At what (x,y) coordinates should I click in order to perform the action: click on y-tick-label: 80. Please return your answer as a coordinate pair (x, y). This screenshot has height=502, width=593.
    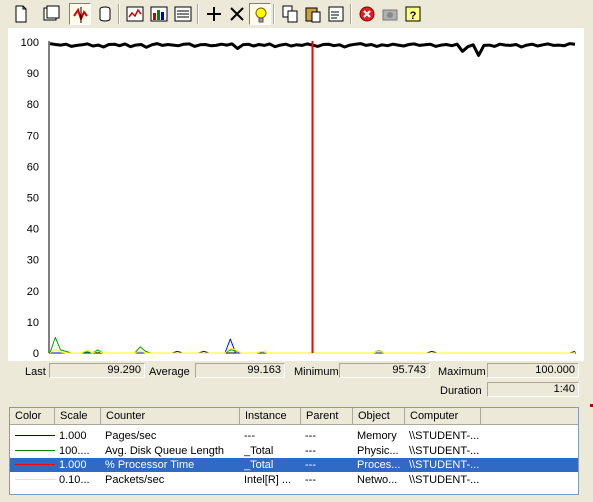
    Looking at the image, I should click on (33, 105).